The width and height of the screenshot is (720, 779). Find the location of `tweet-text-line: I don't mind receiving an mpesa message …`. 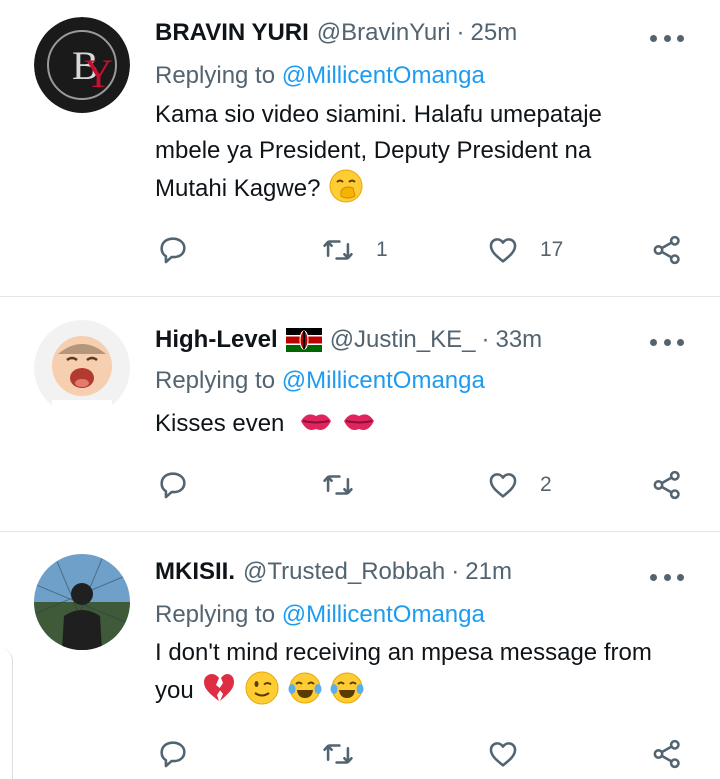

tweet-text-line: I don't mind receiving an mpesa message … is located at coordinates (403, 652).